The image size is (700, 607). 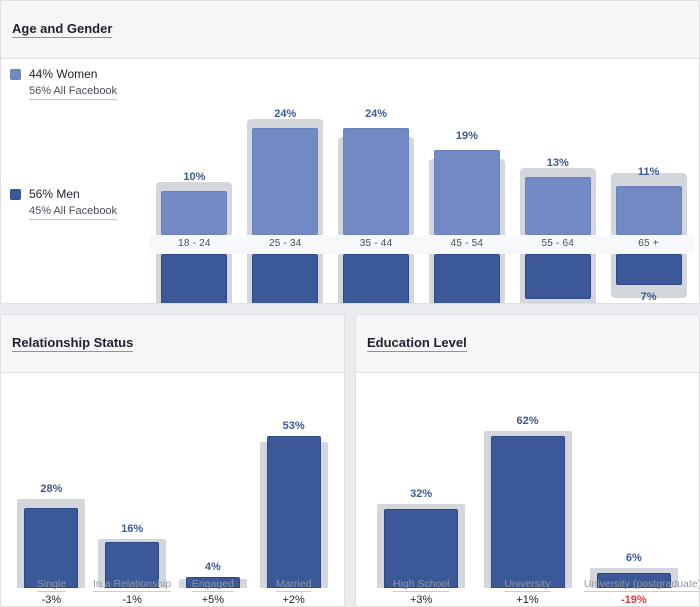 I want to click on bar-column: 16% In a Relationship -1%, so click(x=132, y=489).